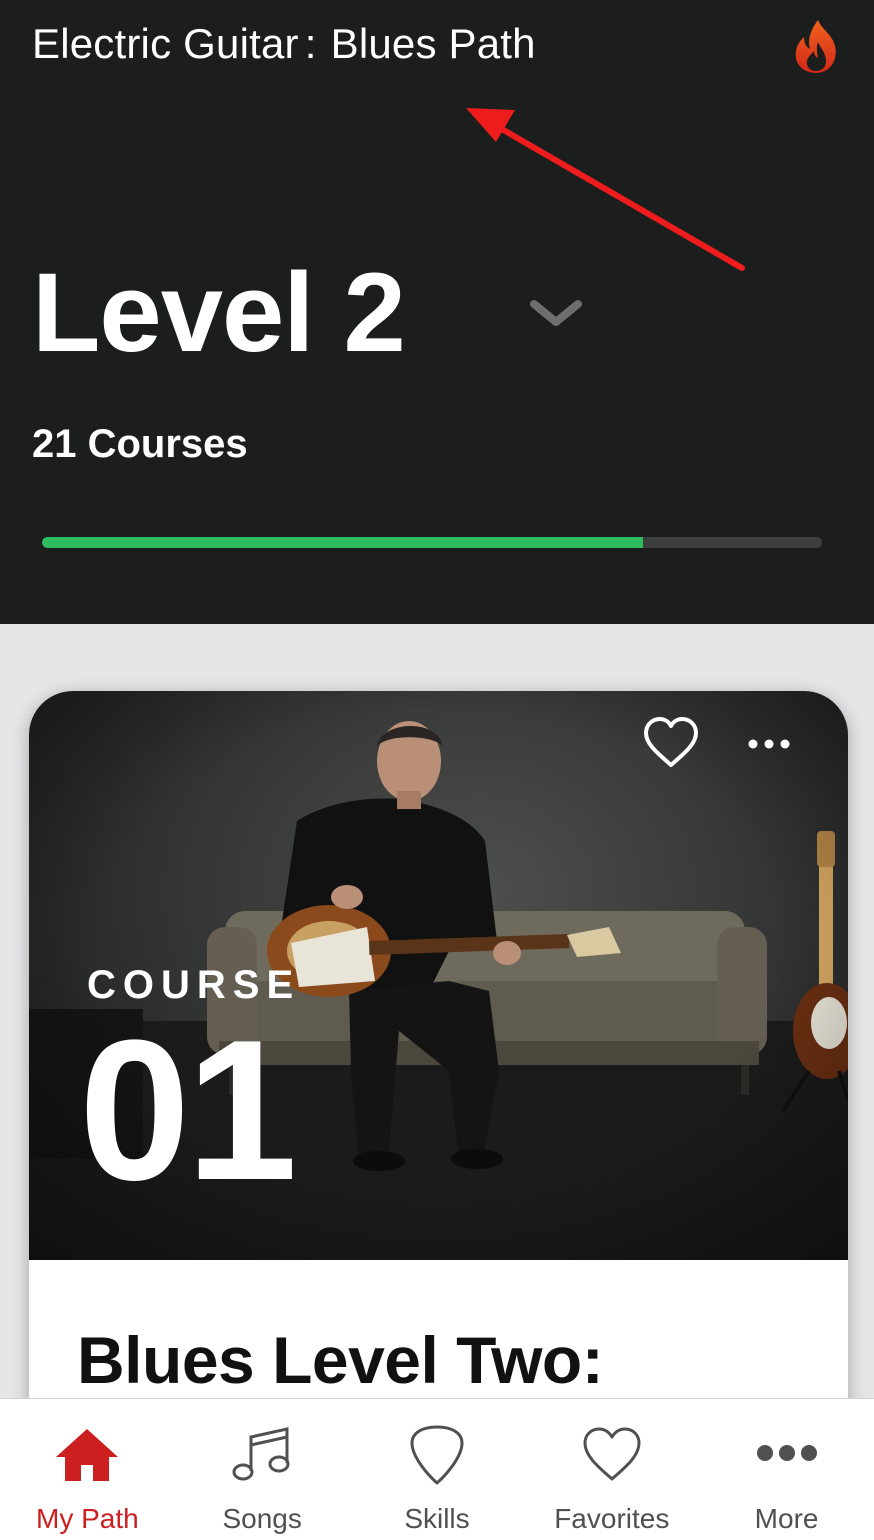 The height and width of the screenshot is (1540, 874). I want to click on level-progress-bar, so click(432, 542).